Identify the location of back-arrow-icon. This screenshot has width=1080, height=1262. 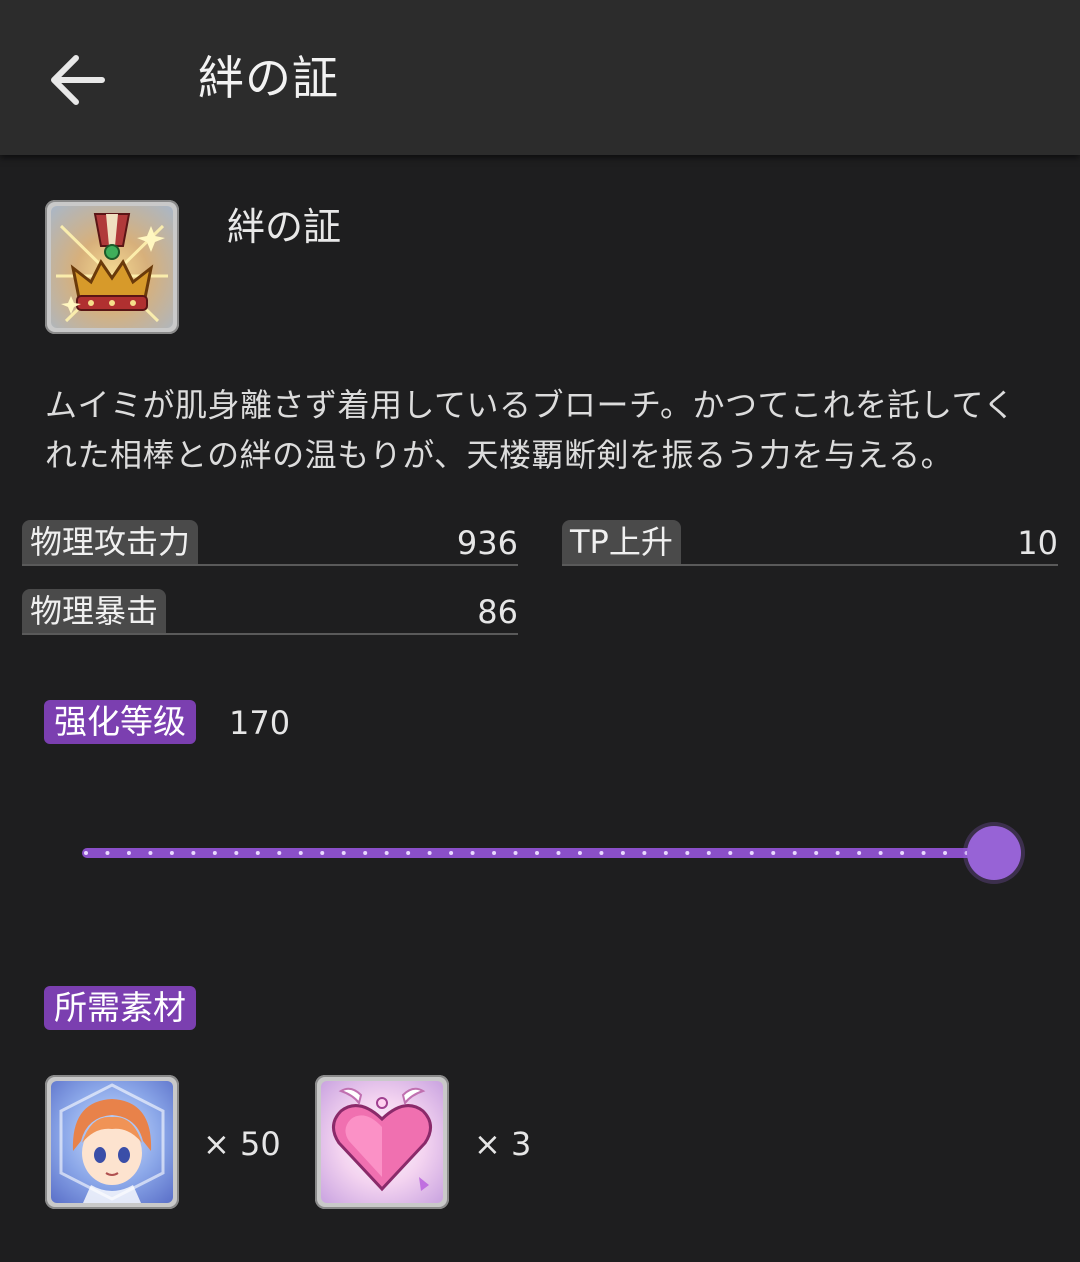
(78, 80).